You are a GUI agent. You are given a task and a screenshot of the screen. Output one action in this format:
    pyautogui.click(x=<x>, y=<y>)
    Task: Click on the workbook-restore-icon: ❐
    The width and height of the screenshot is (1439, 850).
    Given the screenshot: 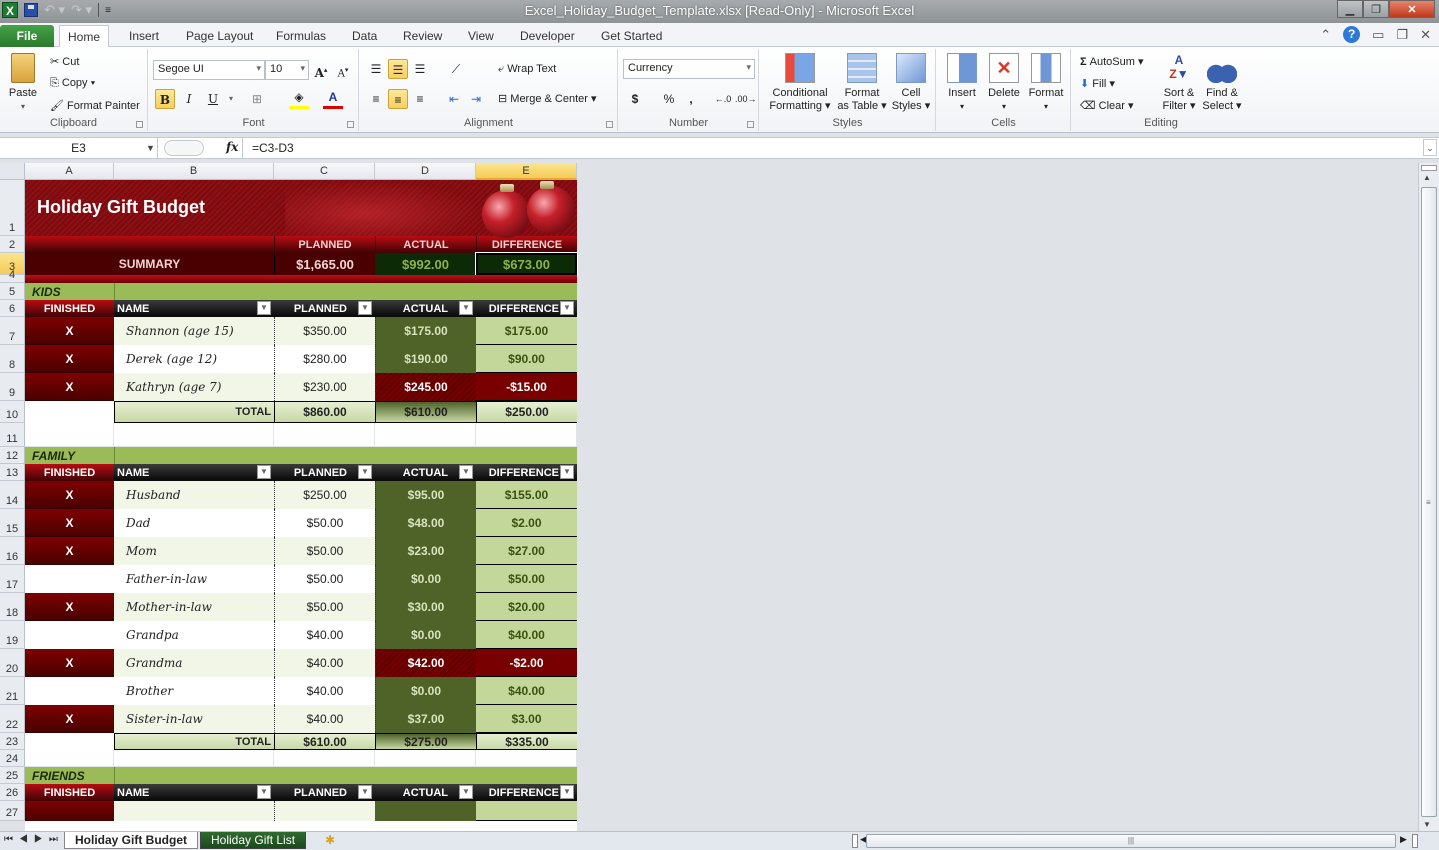 What is the action you would take?
    pyautogui.click(x=1402, y=35)
    